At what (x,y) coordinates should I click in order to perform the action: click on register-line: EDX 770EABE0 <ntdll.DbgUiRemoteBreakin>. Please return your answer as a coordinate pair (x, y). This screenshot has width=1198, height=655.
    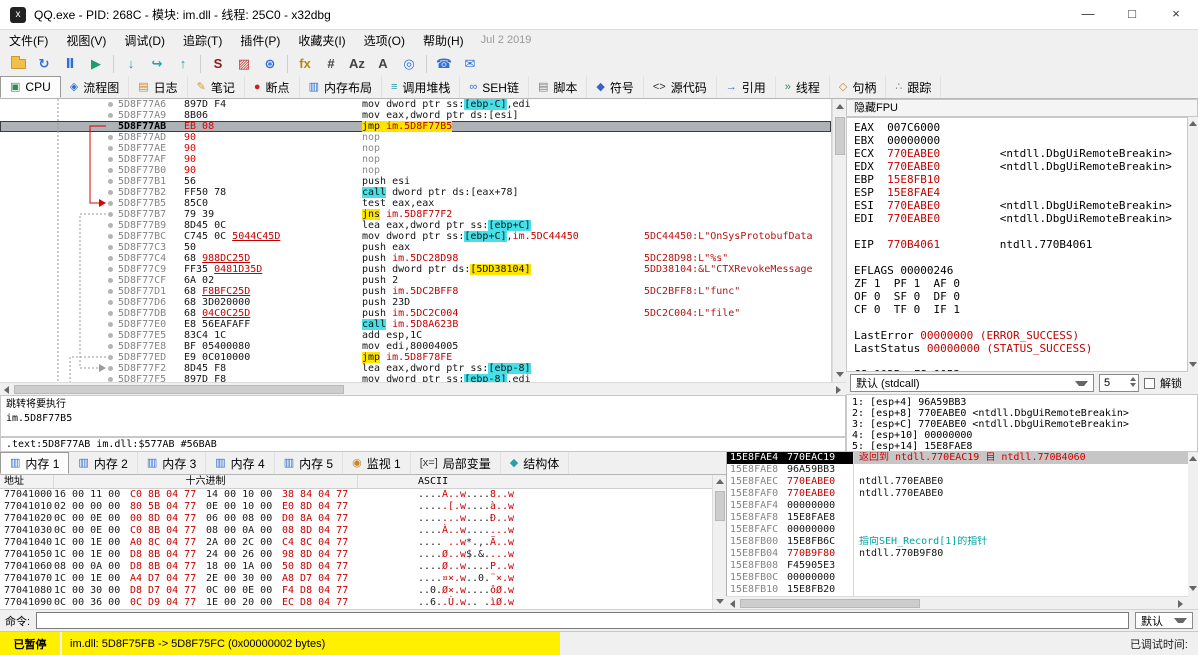
    Looking at the image, I should click on (1020, 166).